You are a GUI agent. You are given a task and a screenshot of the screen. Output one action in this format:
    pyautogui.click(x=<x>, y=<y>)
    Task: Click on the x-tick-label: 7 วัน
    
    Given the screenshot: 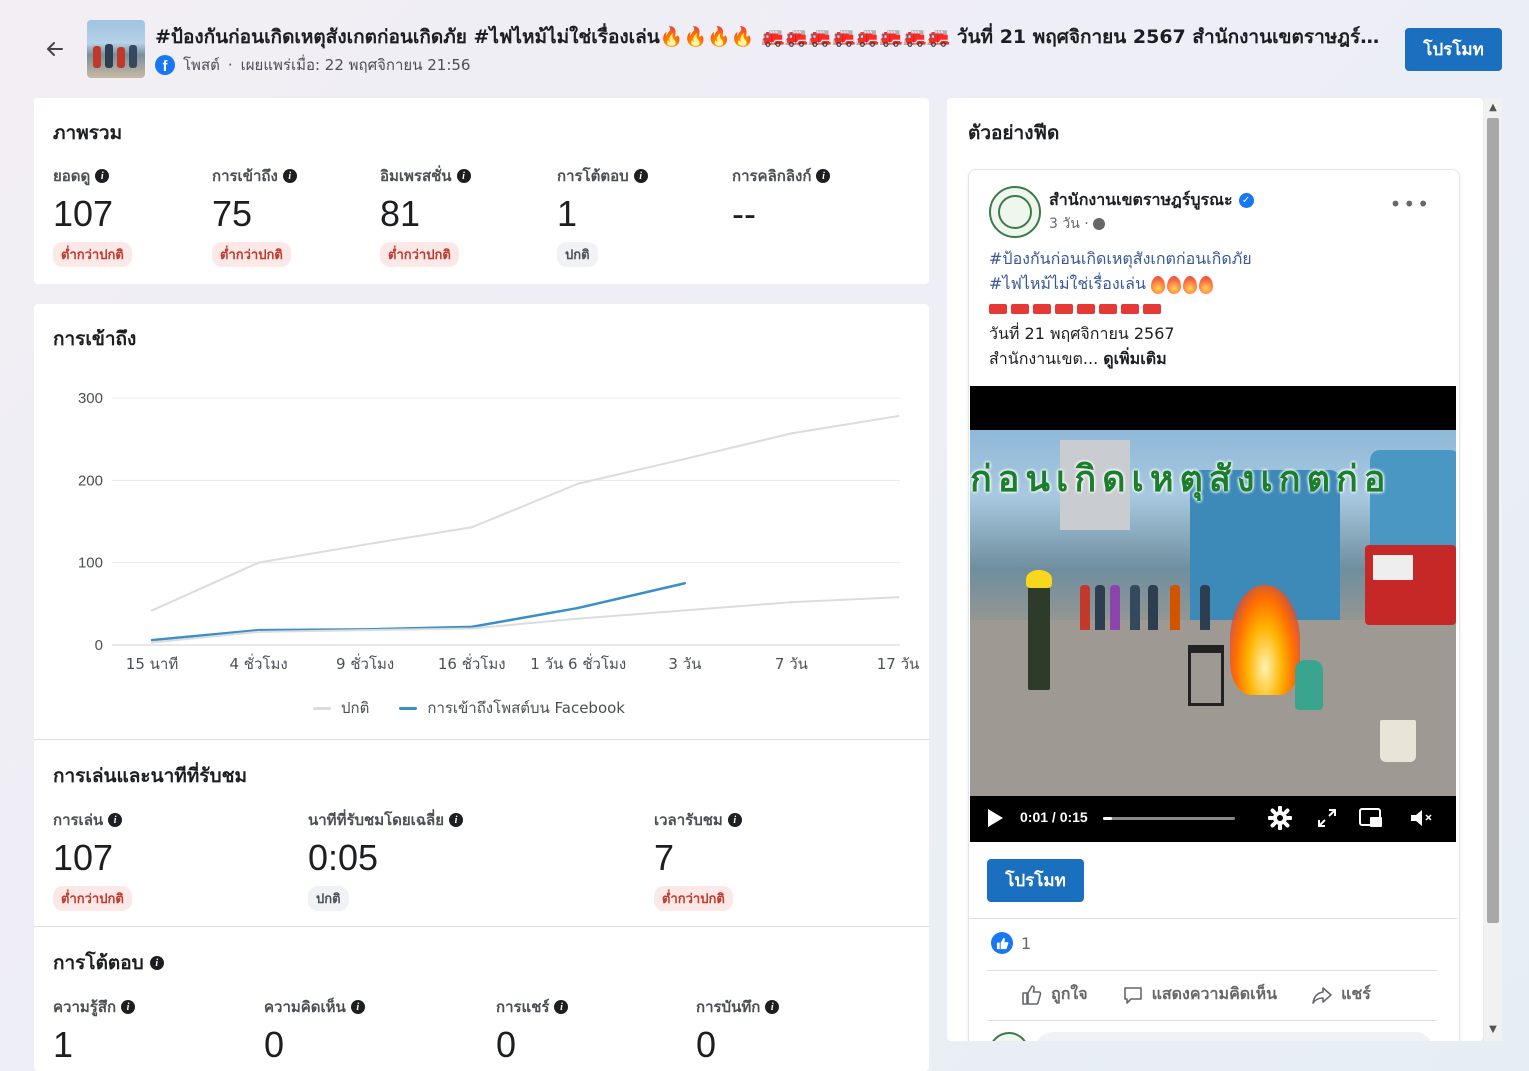 What is the action you would take?
    pyautogui.click(x=791, y=664)
    